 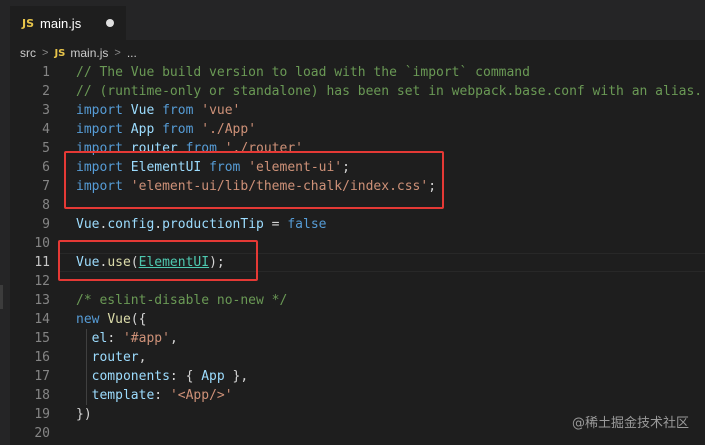 I want to click on code-line: 15 el: '#app',, so click(x=357, y=338).